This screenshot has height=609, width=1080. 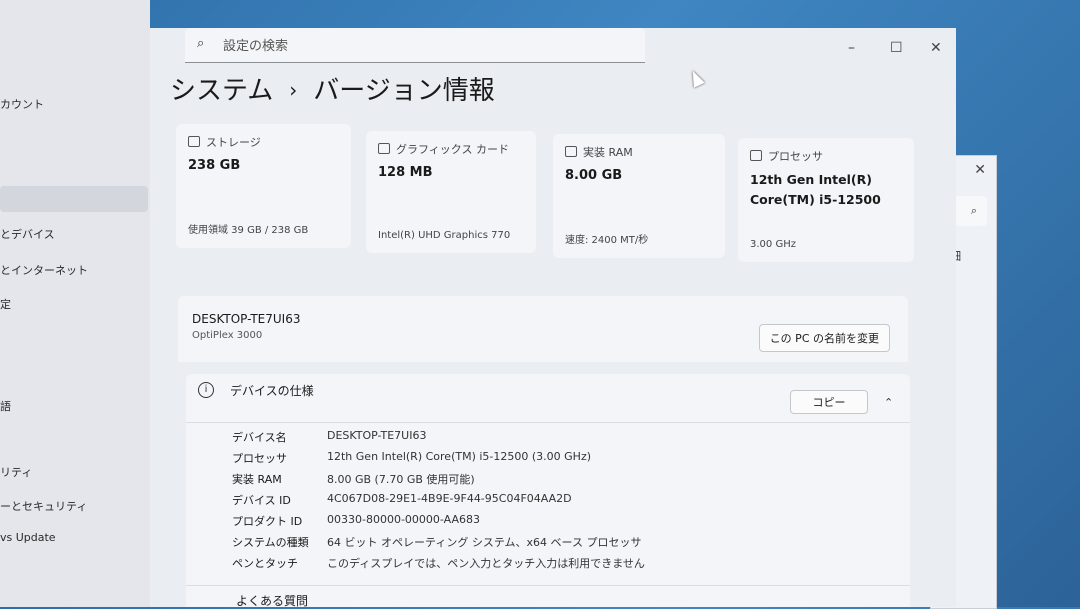 I want to click on spec-value: 64 ビット オペレーティング システム、x64 ベース プロセッサ, so click(x=484, y=542).